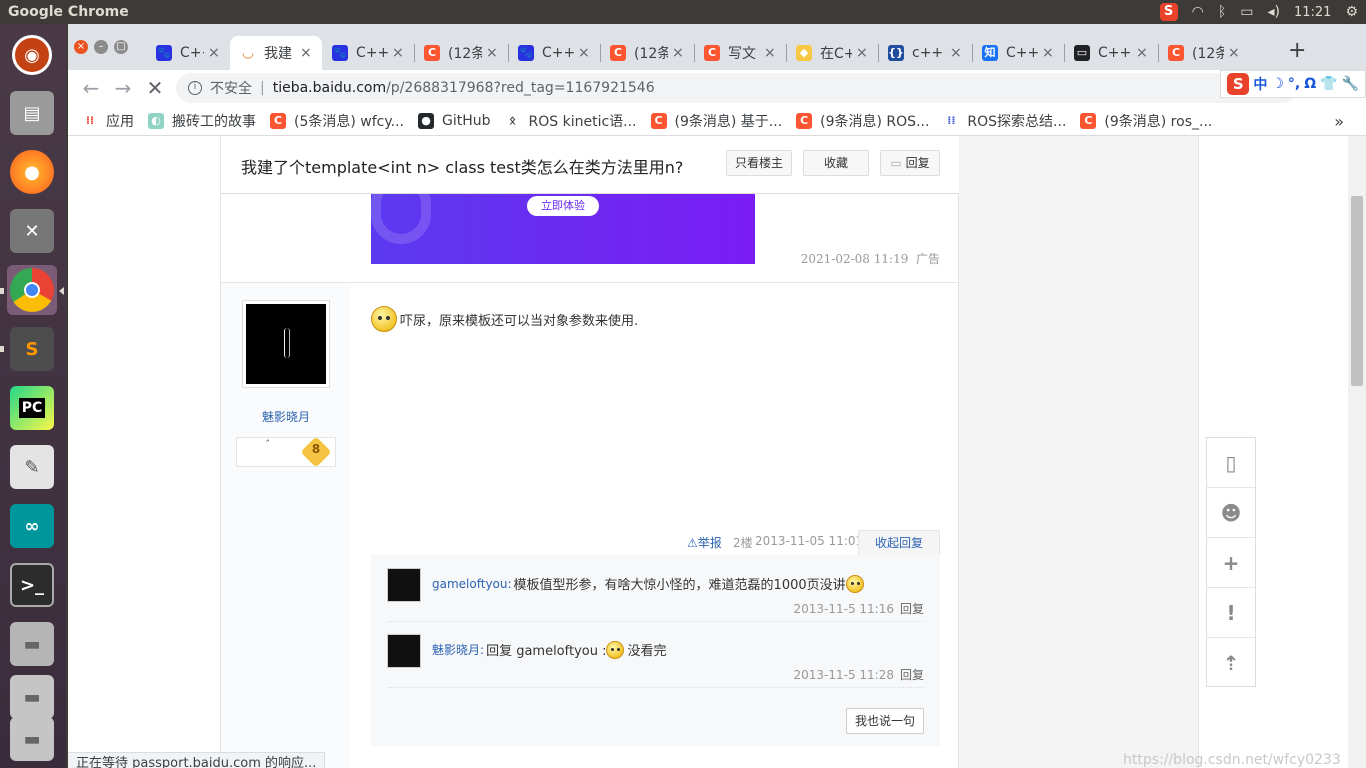 Image resolution: width=1366 pixels, height=768 pixels. What do you see at coordinates (554, 53) in the screenshot?
I see `browser-tab: 🐾 C++P×` at bounding box center [554, 53].